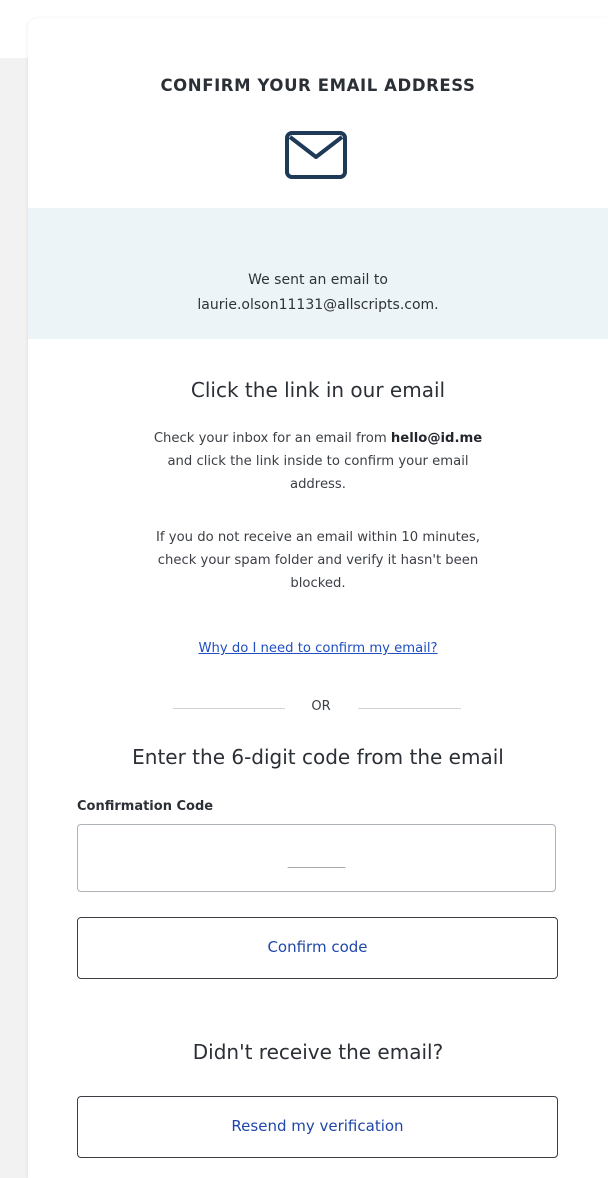 The height and width of the screenshot is (1178, 608). What do you see at coordinates (317, 484) in the screenshot?
I see `instruction-line-3: address.` at bounding box center [317, 484].